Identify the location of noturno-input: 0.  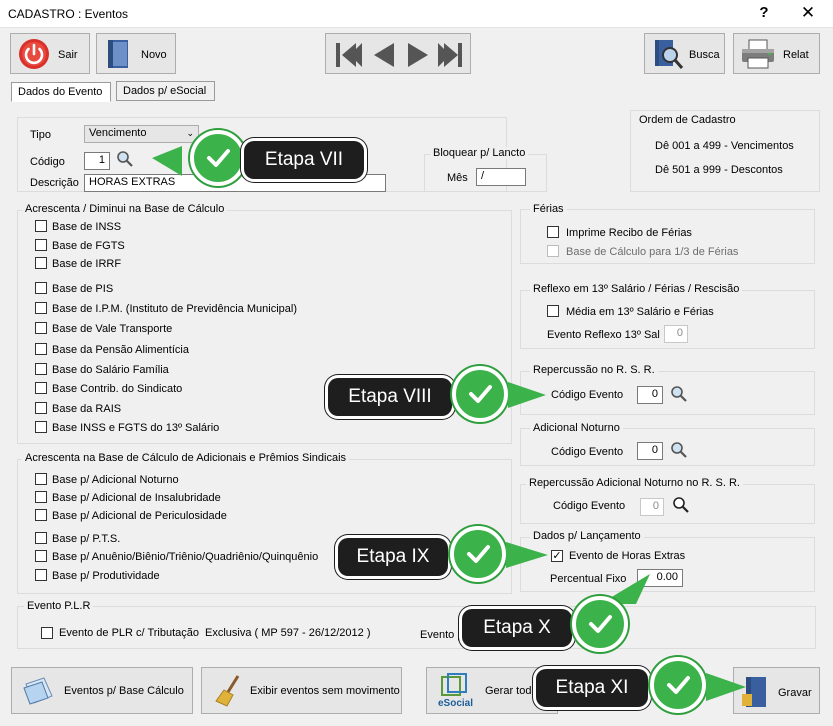
(650, 451).